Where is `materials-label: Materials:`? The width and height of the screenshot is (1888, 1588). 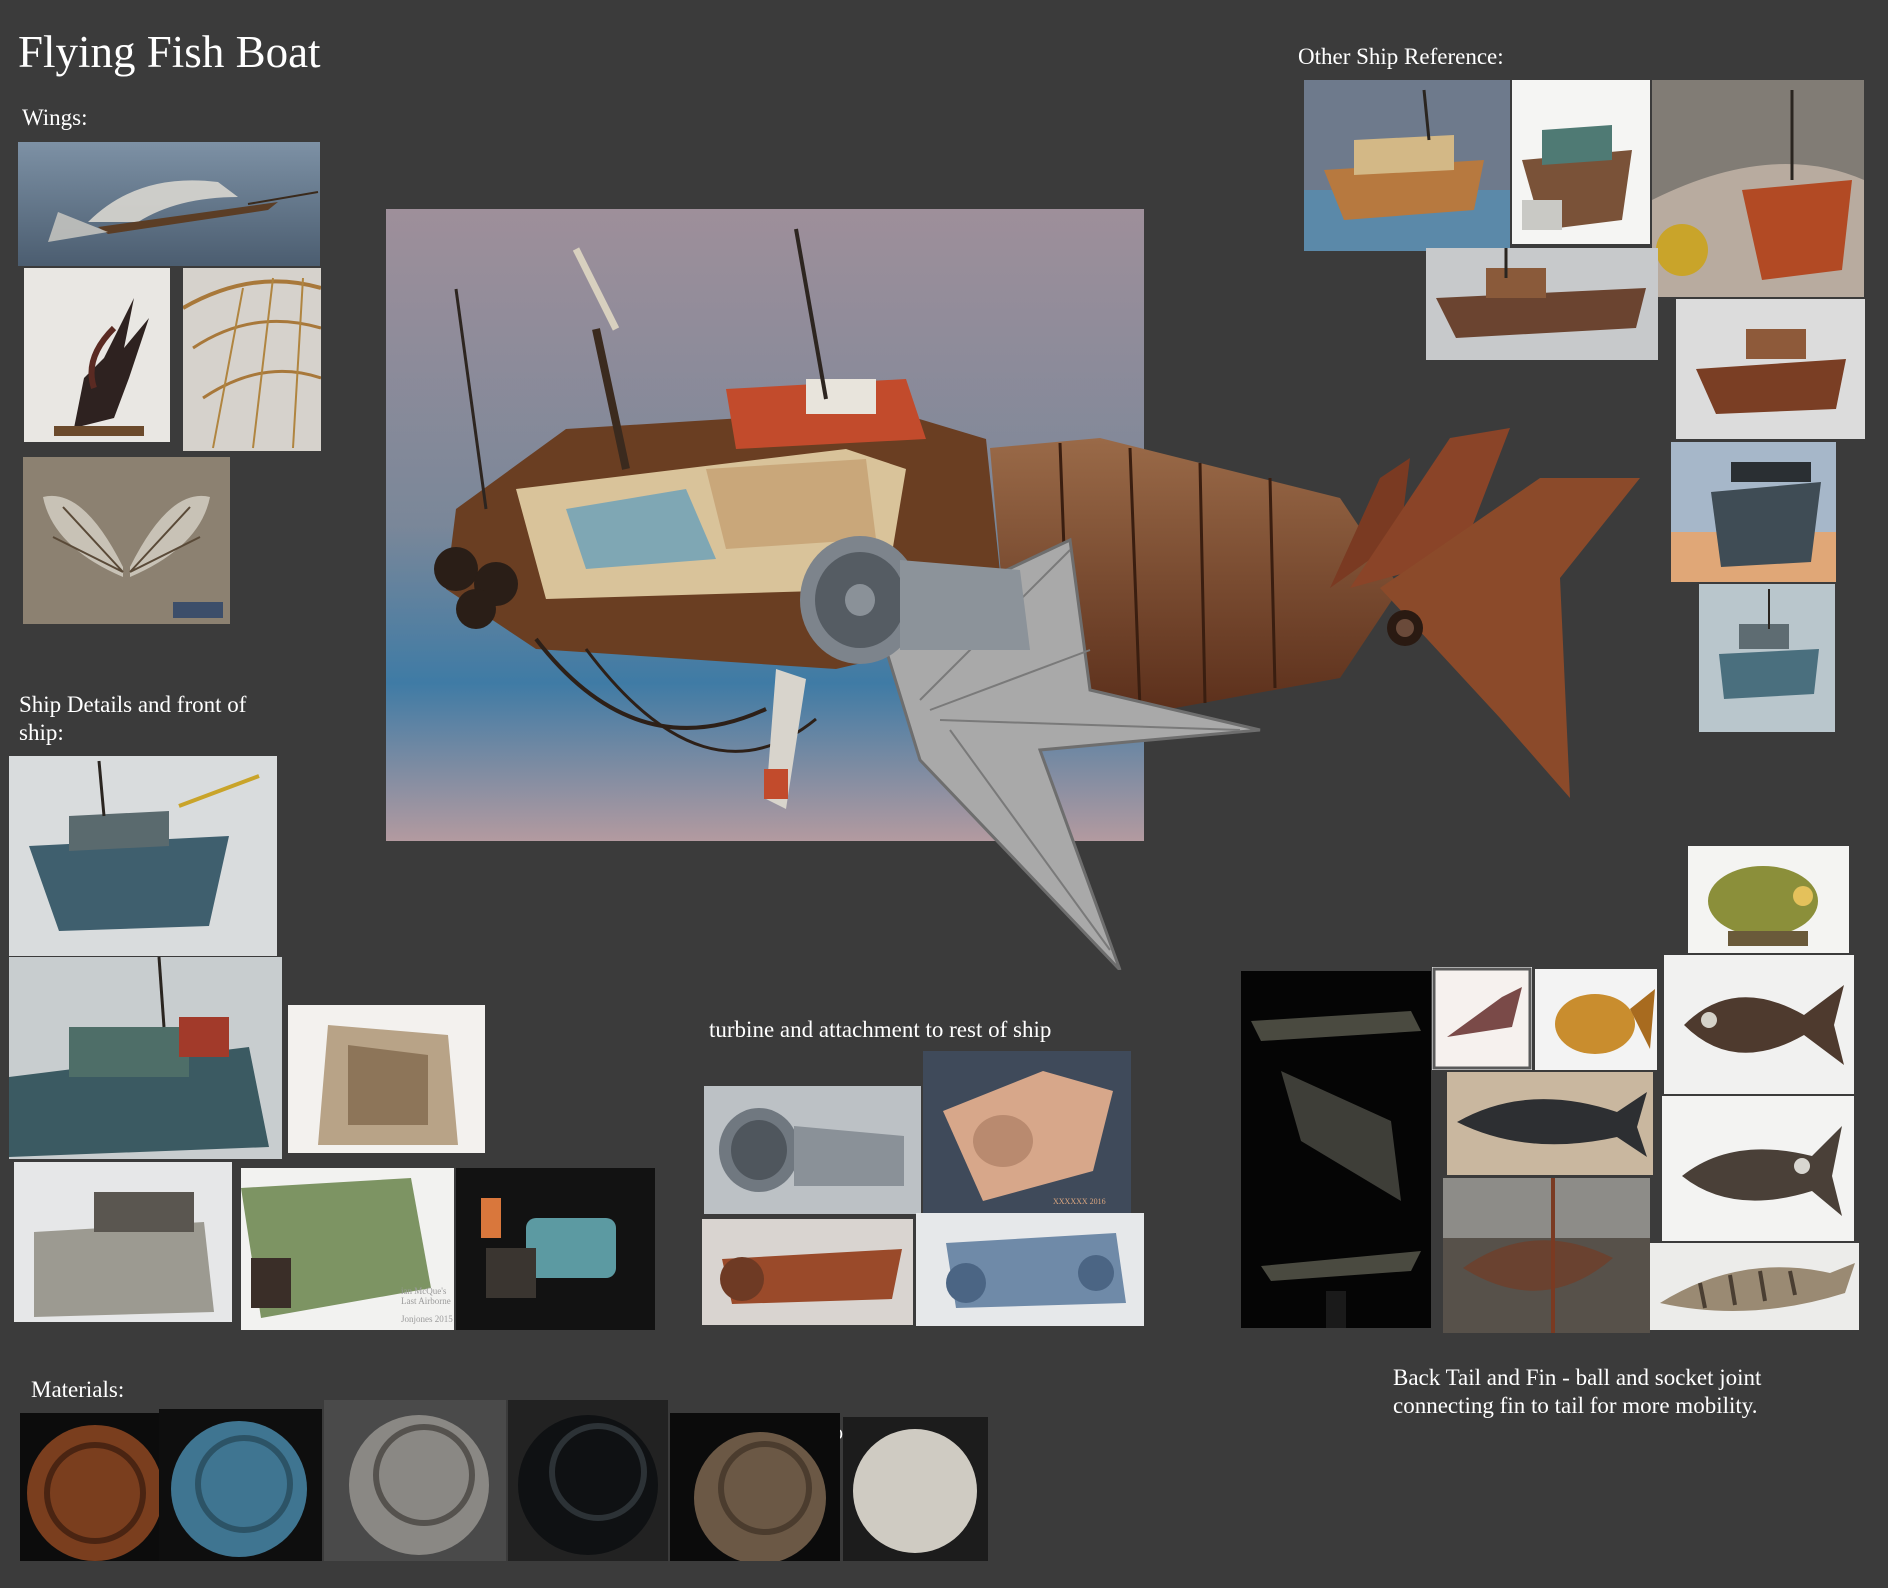
materials-label: Materials: is located at coordinates (78, 1389).